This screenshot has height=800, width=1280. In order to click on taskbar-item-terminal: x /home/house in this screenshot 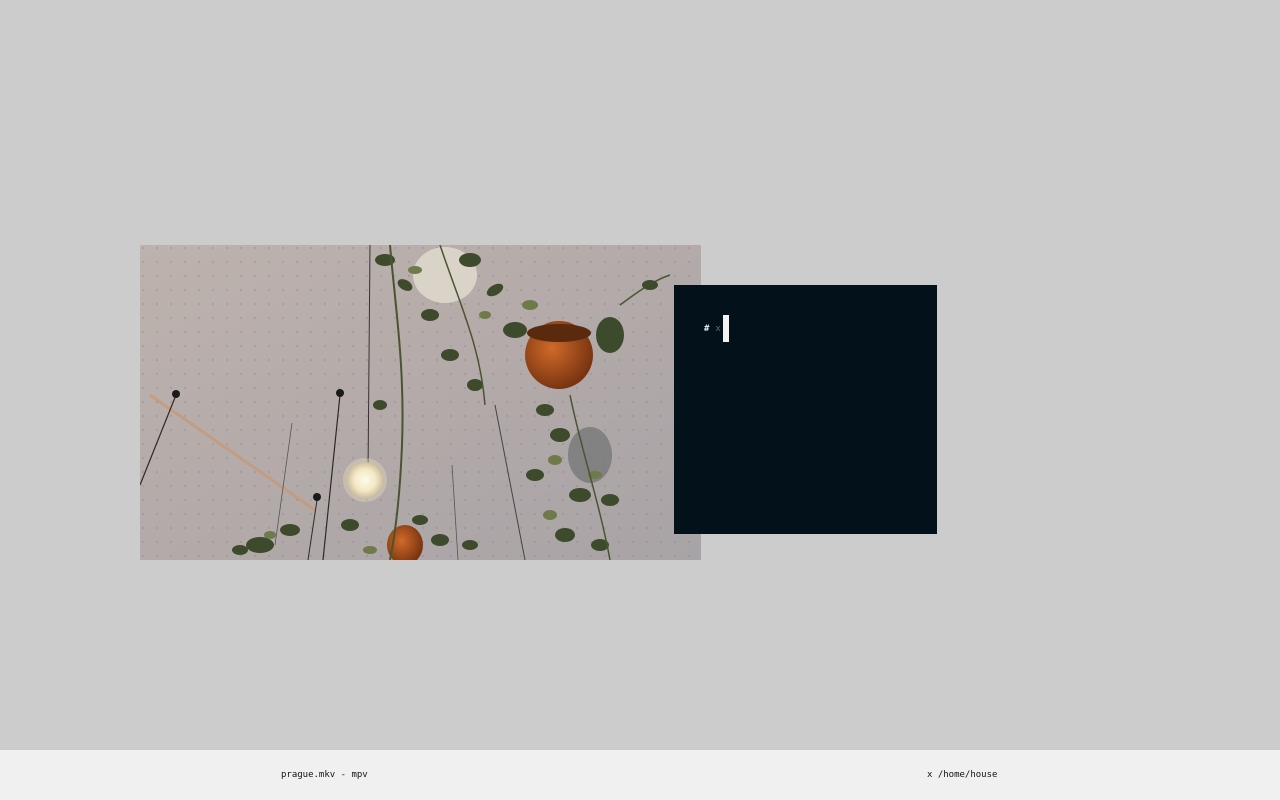, I will do `click(962, 775)`.